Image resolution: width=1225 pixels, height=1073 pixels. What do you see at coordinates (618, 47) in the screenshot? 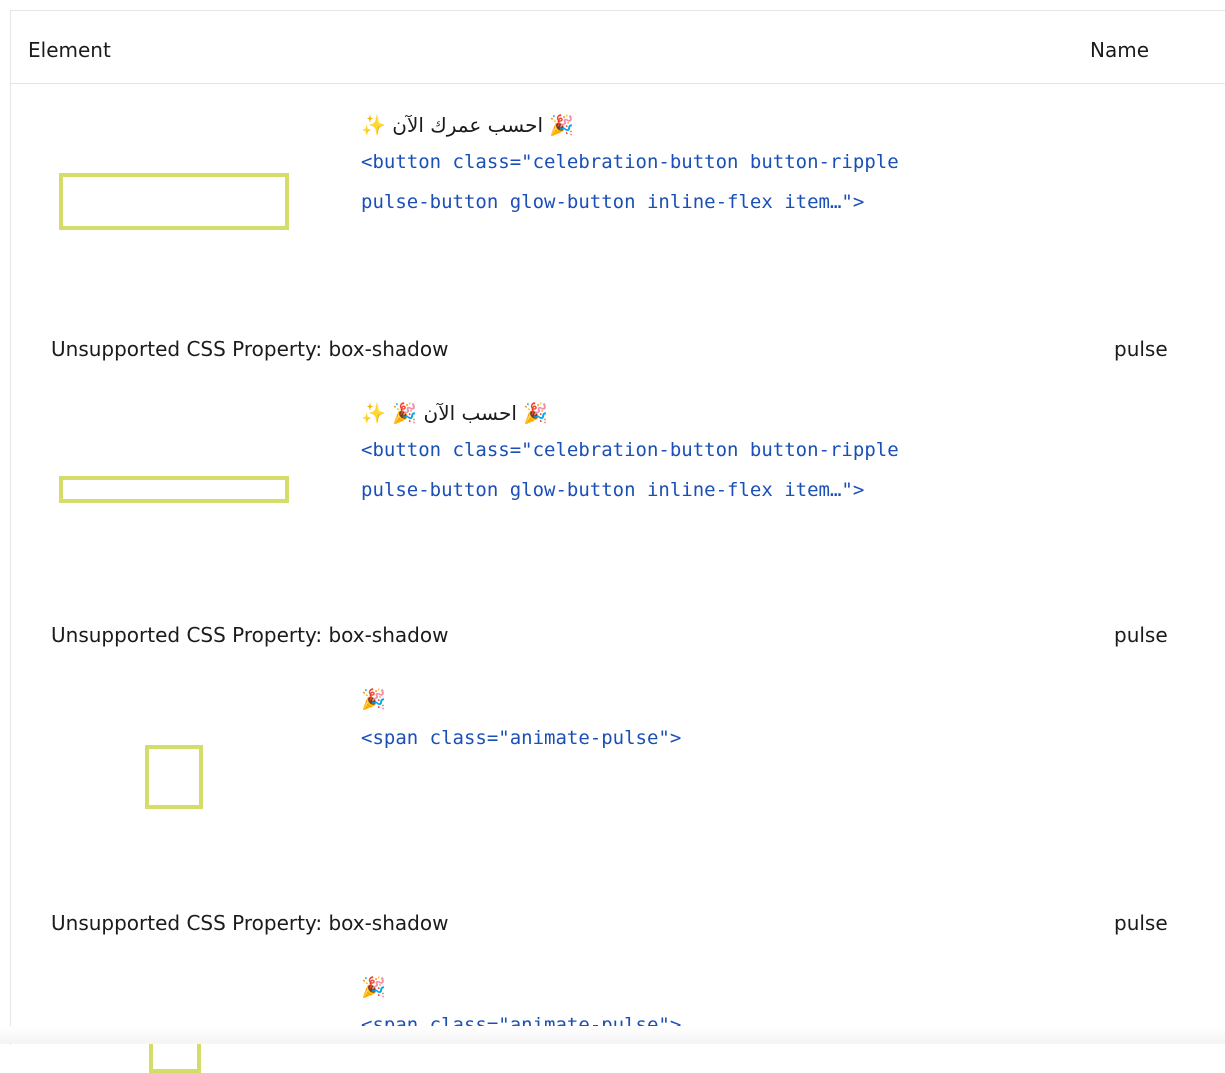
I see `table-header: Element Name` at bounding box center [618, 47].